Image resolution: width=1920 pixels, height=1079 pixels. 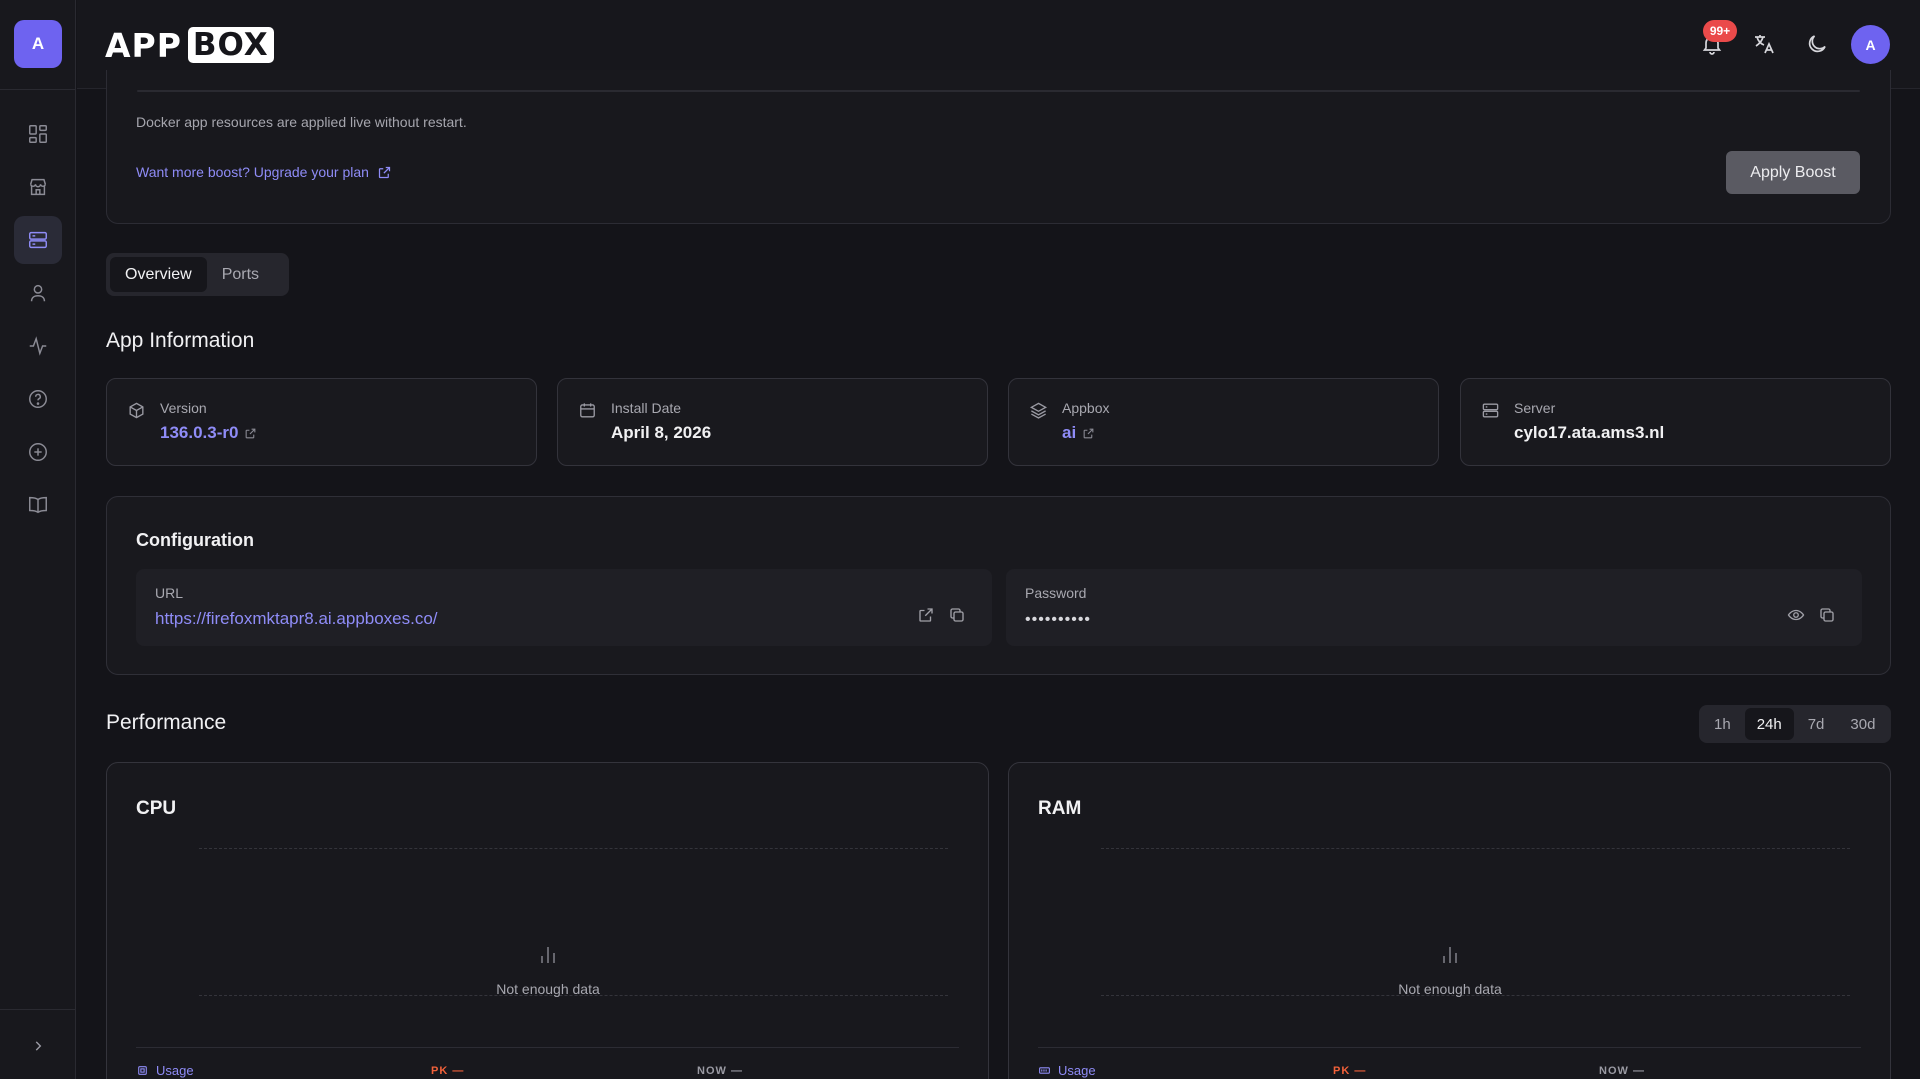 I want to click on layers-icon, so click(x=1038, y=410).